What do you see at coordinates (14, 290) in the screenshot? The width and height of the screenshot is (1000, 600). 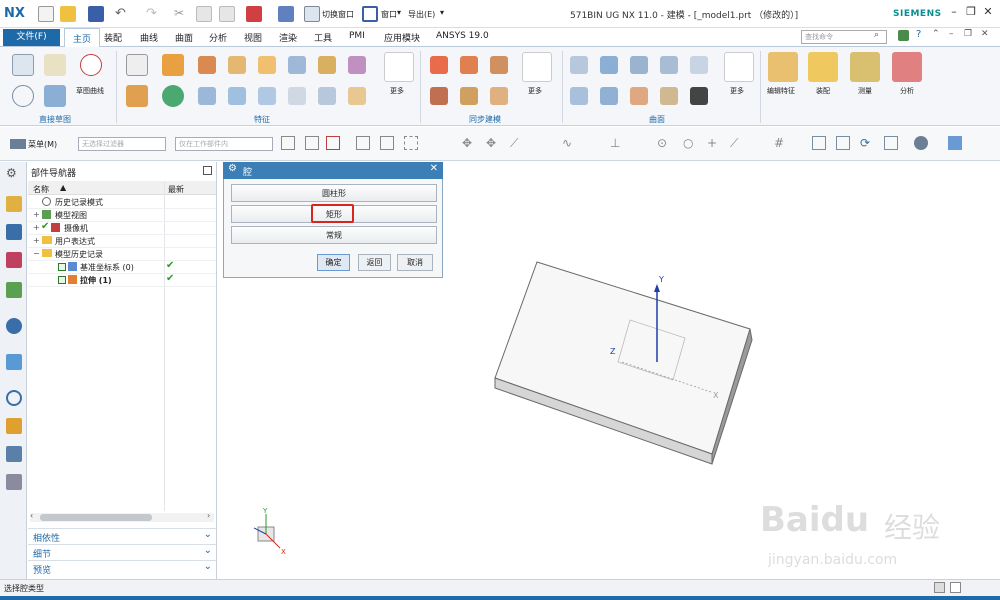 I see `reuse-library-icon` at bounding box center [14, 290].